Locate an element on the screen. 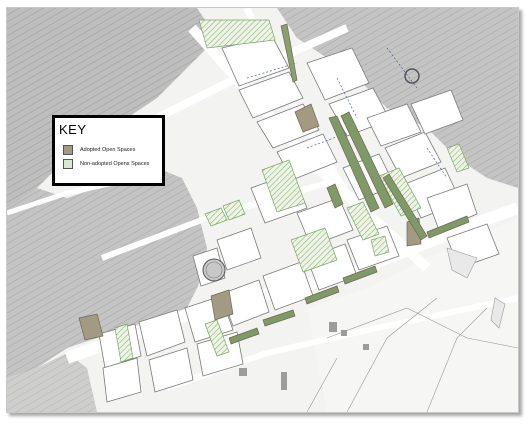  key-label-adopted: Adopted Open Spaces is located at coordinates (108, 150).